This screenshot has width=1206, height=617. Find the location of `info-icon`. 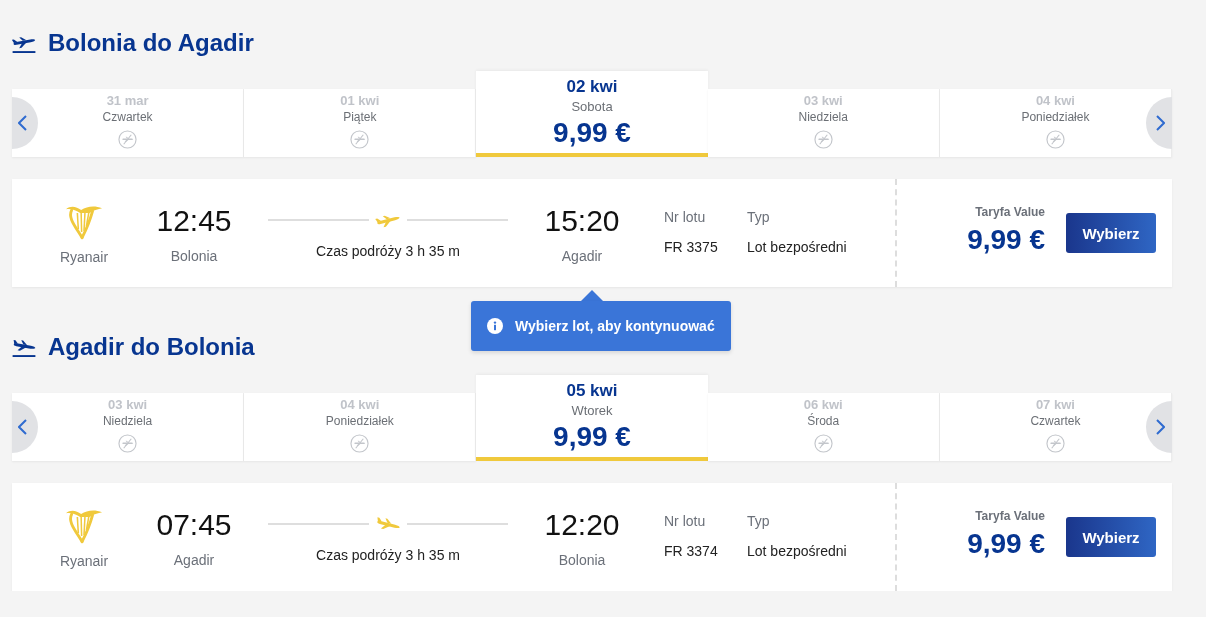

info-icon is located at coordinates (495, 326).